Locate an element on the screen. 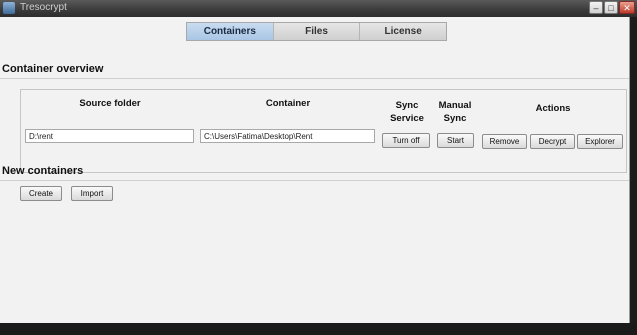 This screenshot has width=637, height=335. header-source-folder: Source folder is located at coordinates (110, 103).